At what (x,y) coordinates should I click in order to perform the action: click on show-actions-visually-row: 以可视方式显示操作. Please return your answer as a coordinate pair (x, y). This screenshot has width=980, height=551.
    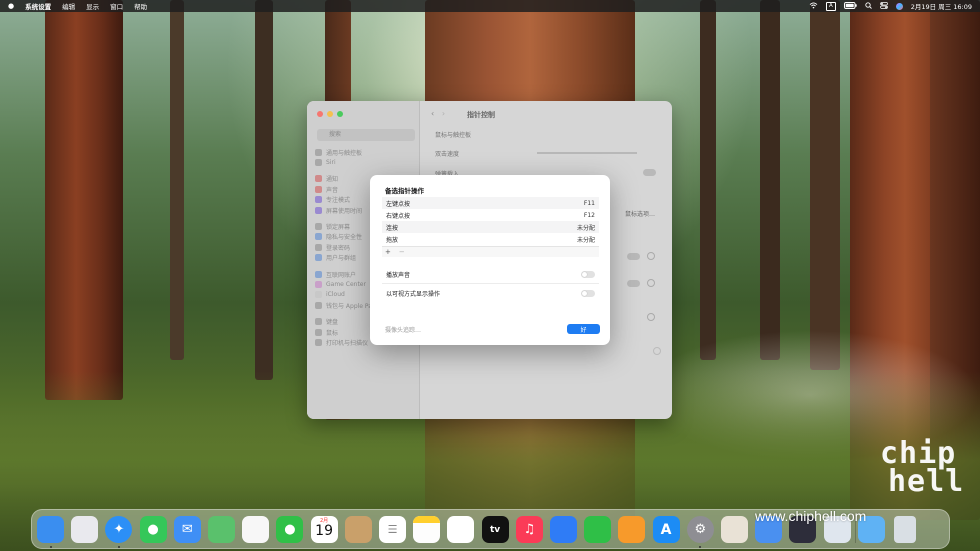
    Looking at the image, I should click on (490, 293).